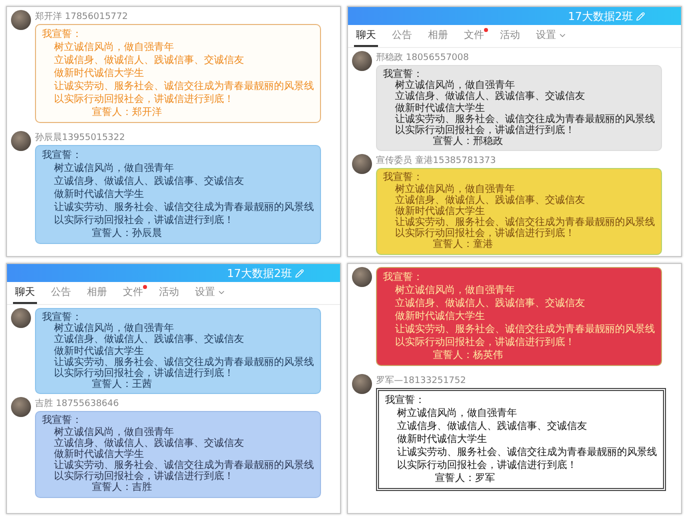 The height and width of the screenshot is (520, 688). What do you see at coordinates (423, 58) in the screenshot?
I see `sender-name: 邢稳政 18056557008` at bounding box center [423, 58].